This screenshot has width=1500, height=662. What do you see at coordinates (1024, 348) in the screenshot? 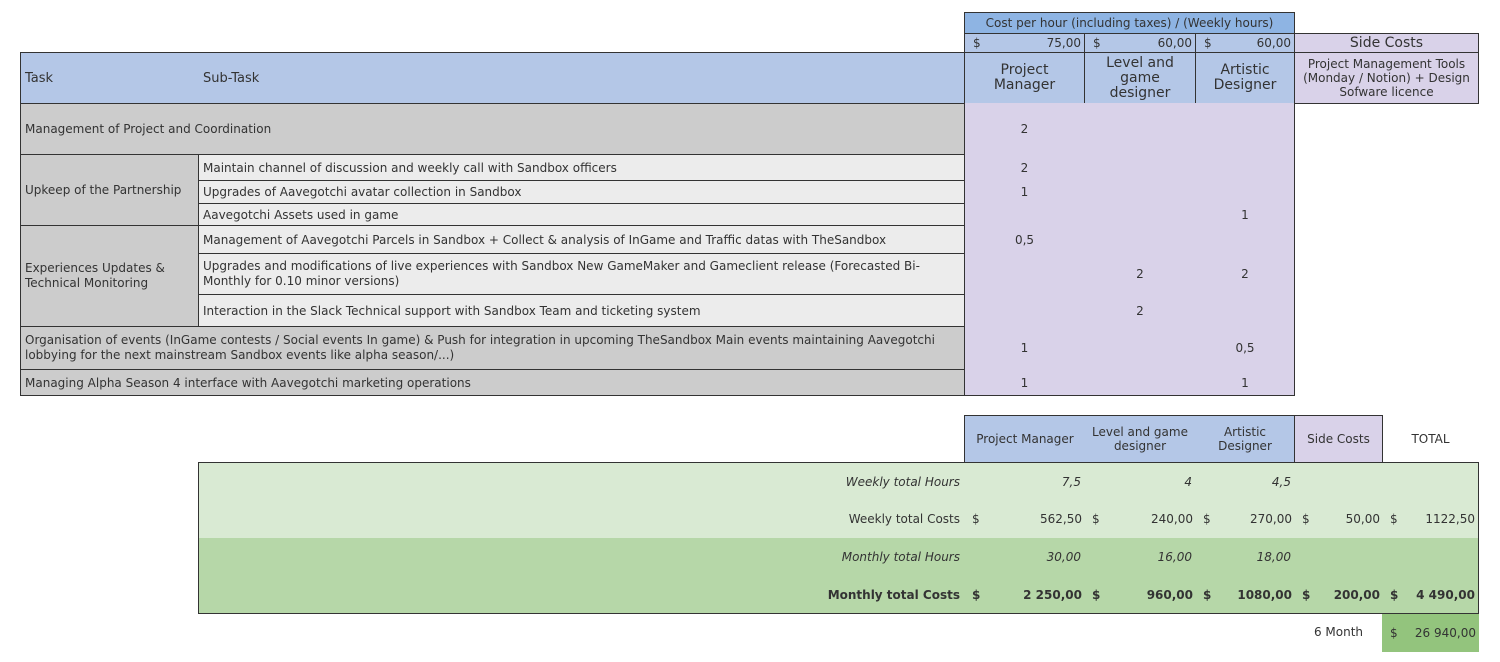
I see `events-pm: 1` at bounding box center [1024, 348].